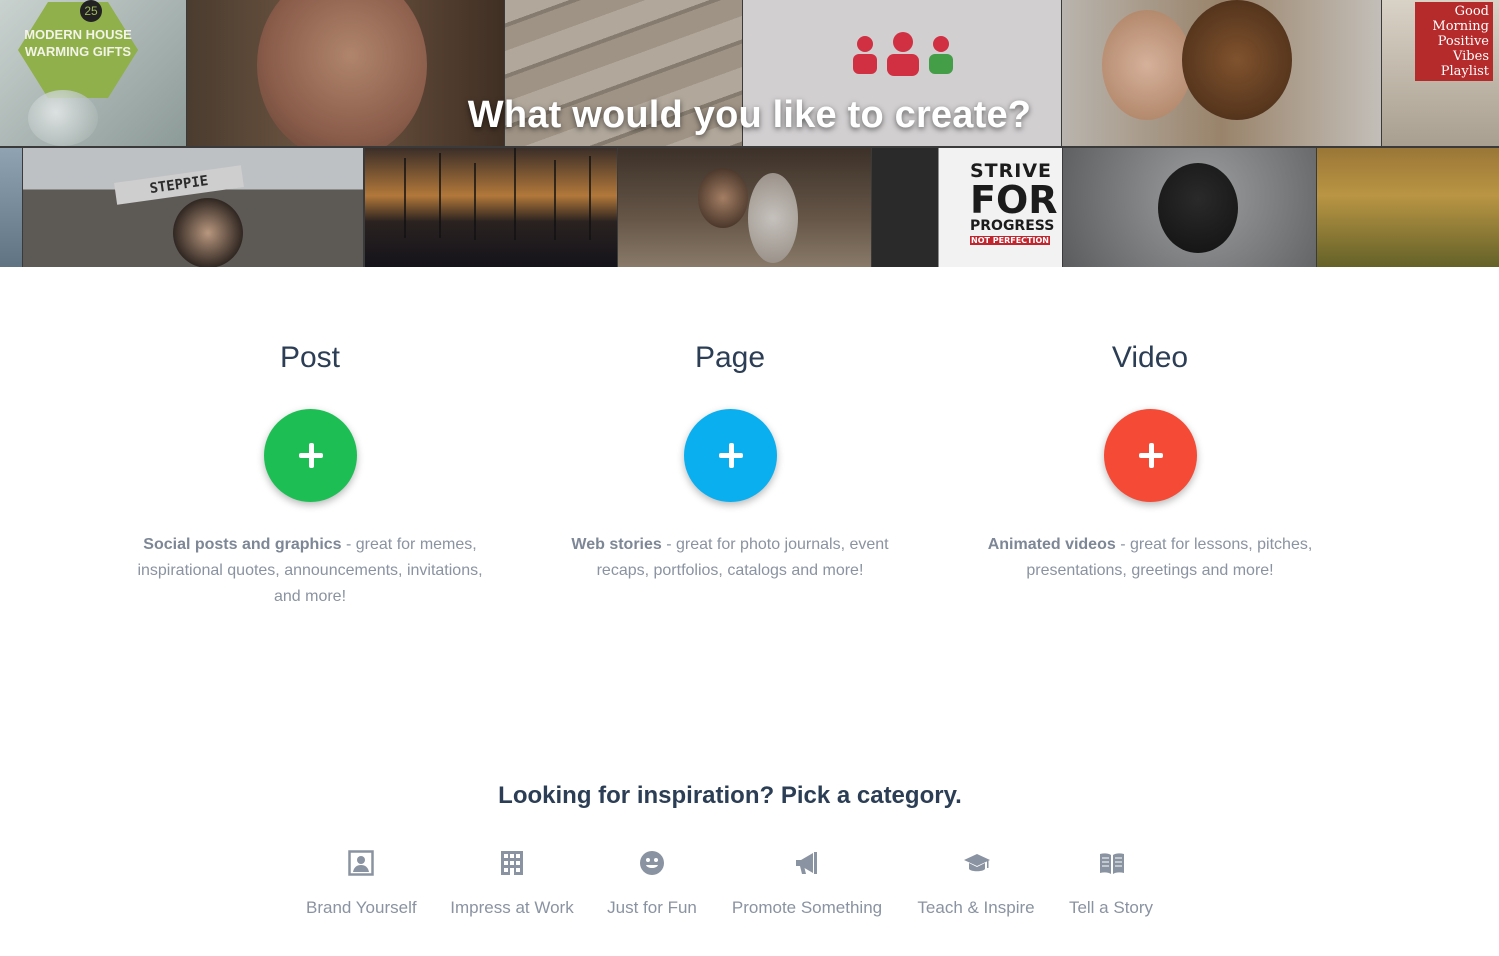 The image size is (1499, 956). Describe the element at coordinates (652, 863) in the screenshot. I see `smiley-icon` at that location.